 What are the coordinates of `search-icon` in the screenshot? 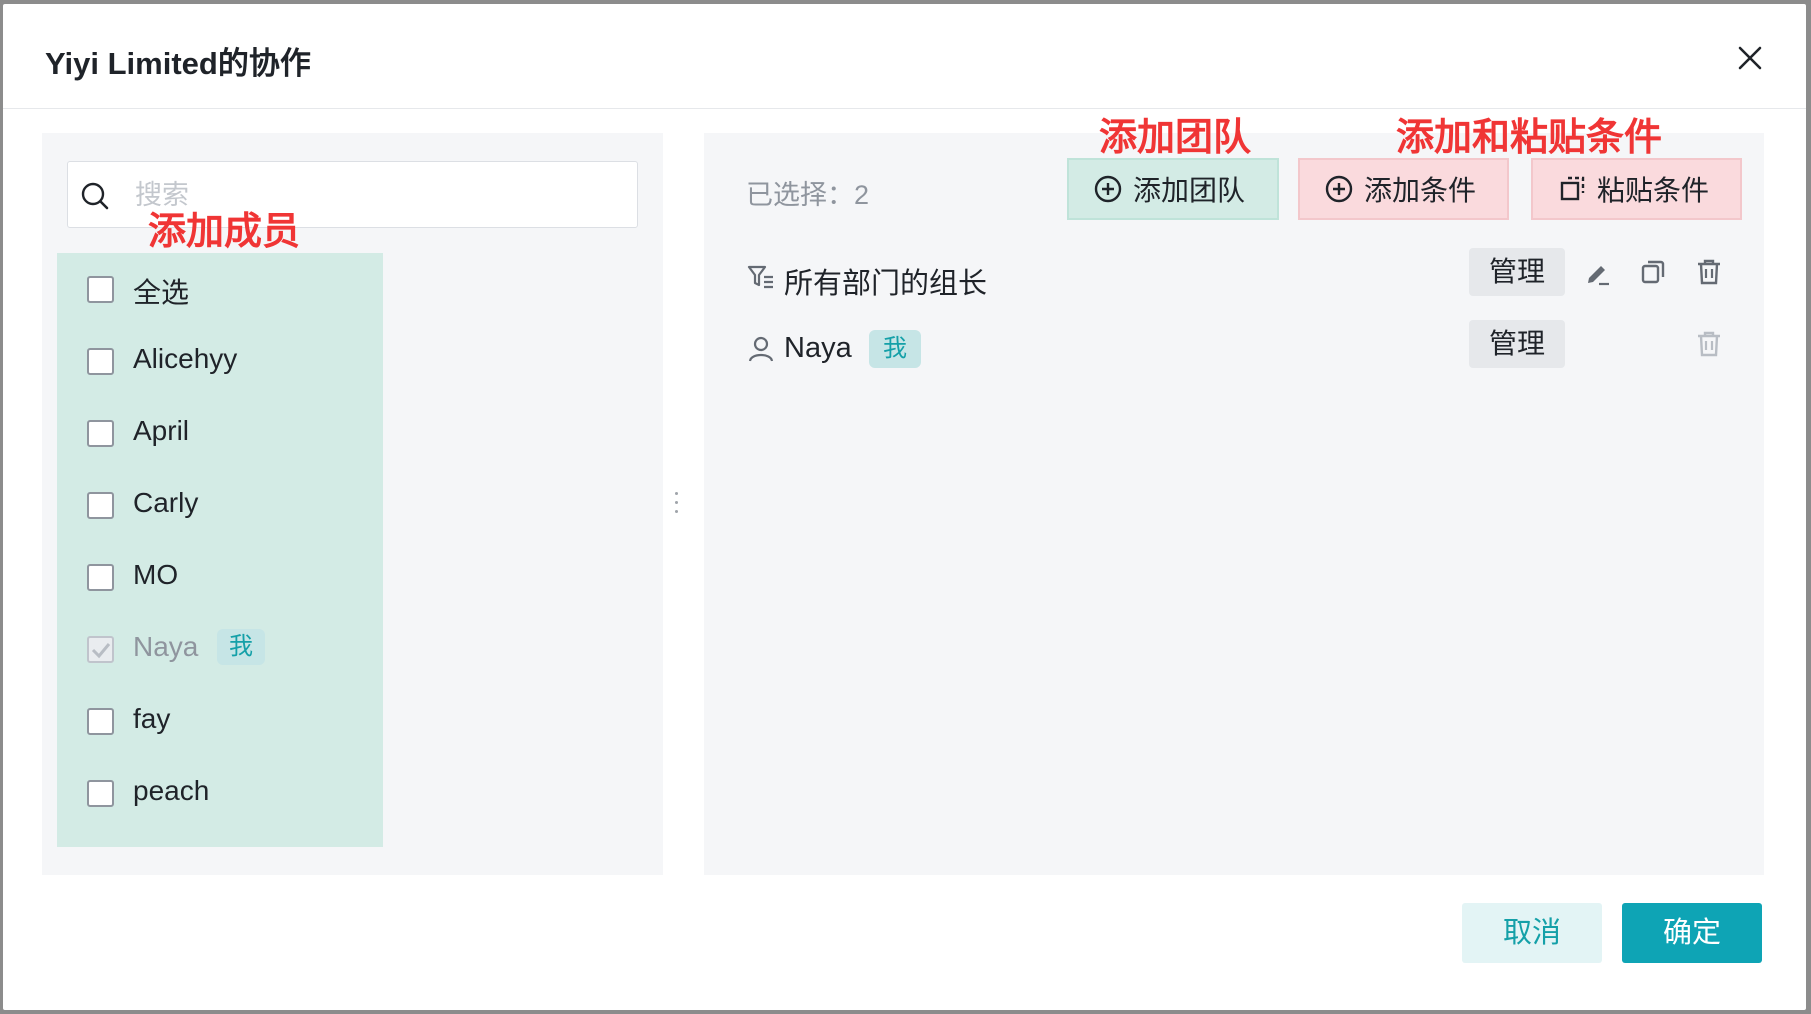 It's located at (95, 196).